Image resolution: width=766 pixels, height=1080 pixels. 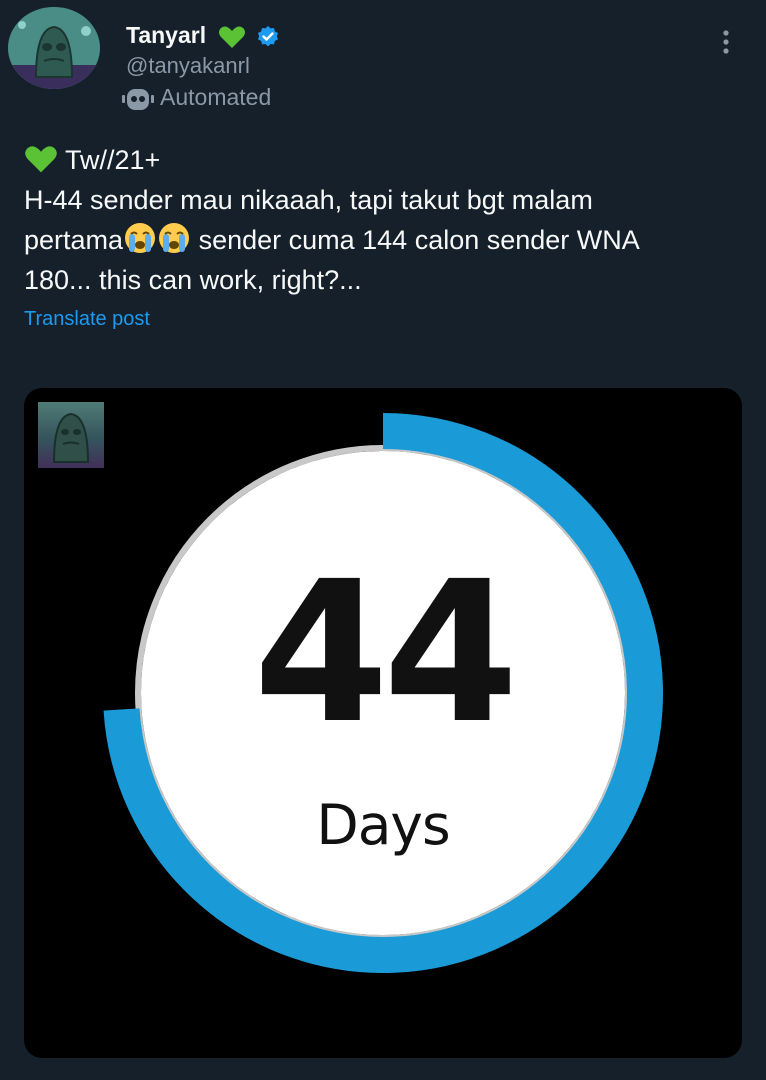 What do you see at coordinates (383, 825) in the screenshot?
I see `countdown-unit: Days` at bounding box center [383, 825].